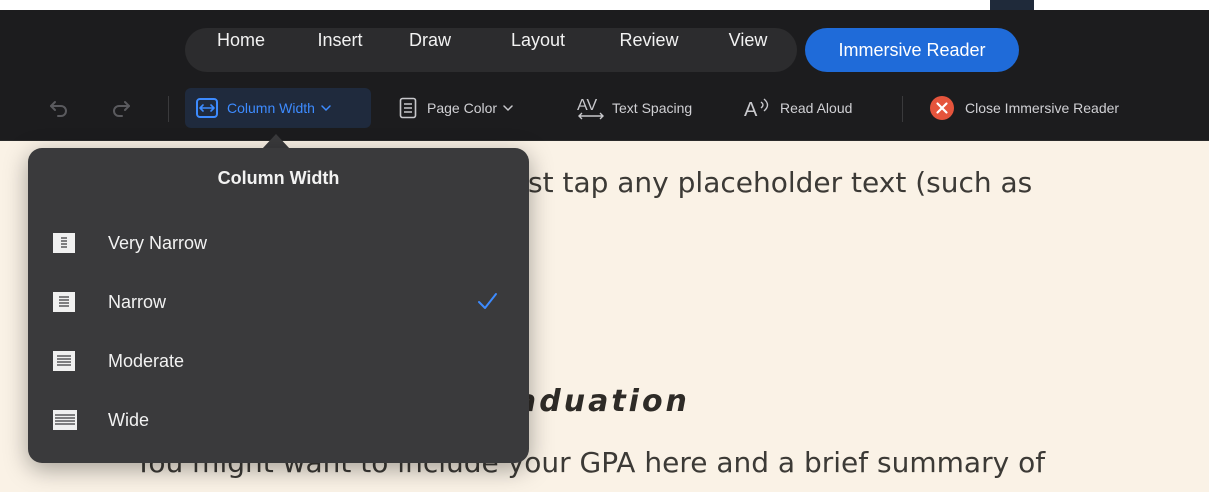 This screenshot has width=1209, height=492. I want to click on popover-arrow, so click(276, 141).